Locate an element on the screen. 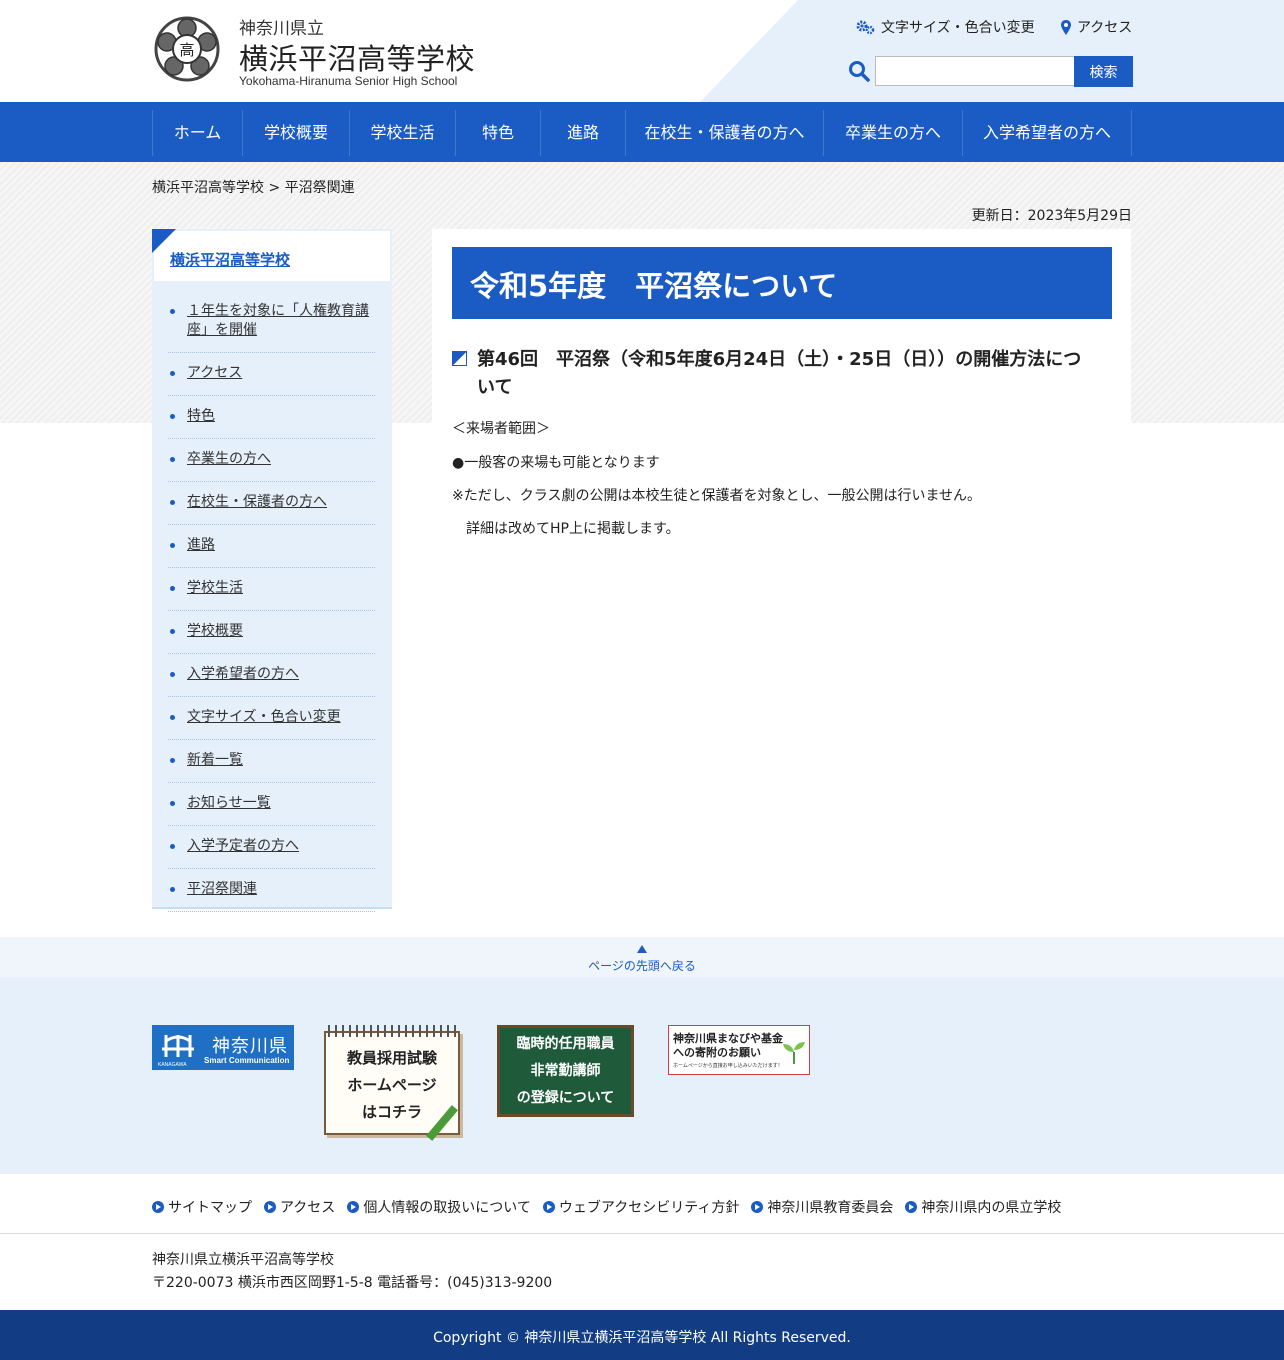 The height and width of the screenshot is (1360, 1284). sidebar-item: 在校生・保護者の方へ is located at coordinates (271, 503).